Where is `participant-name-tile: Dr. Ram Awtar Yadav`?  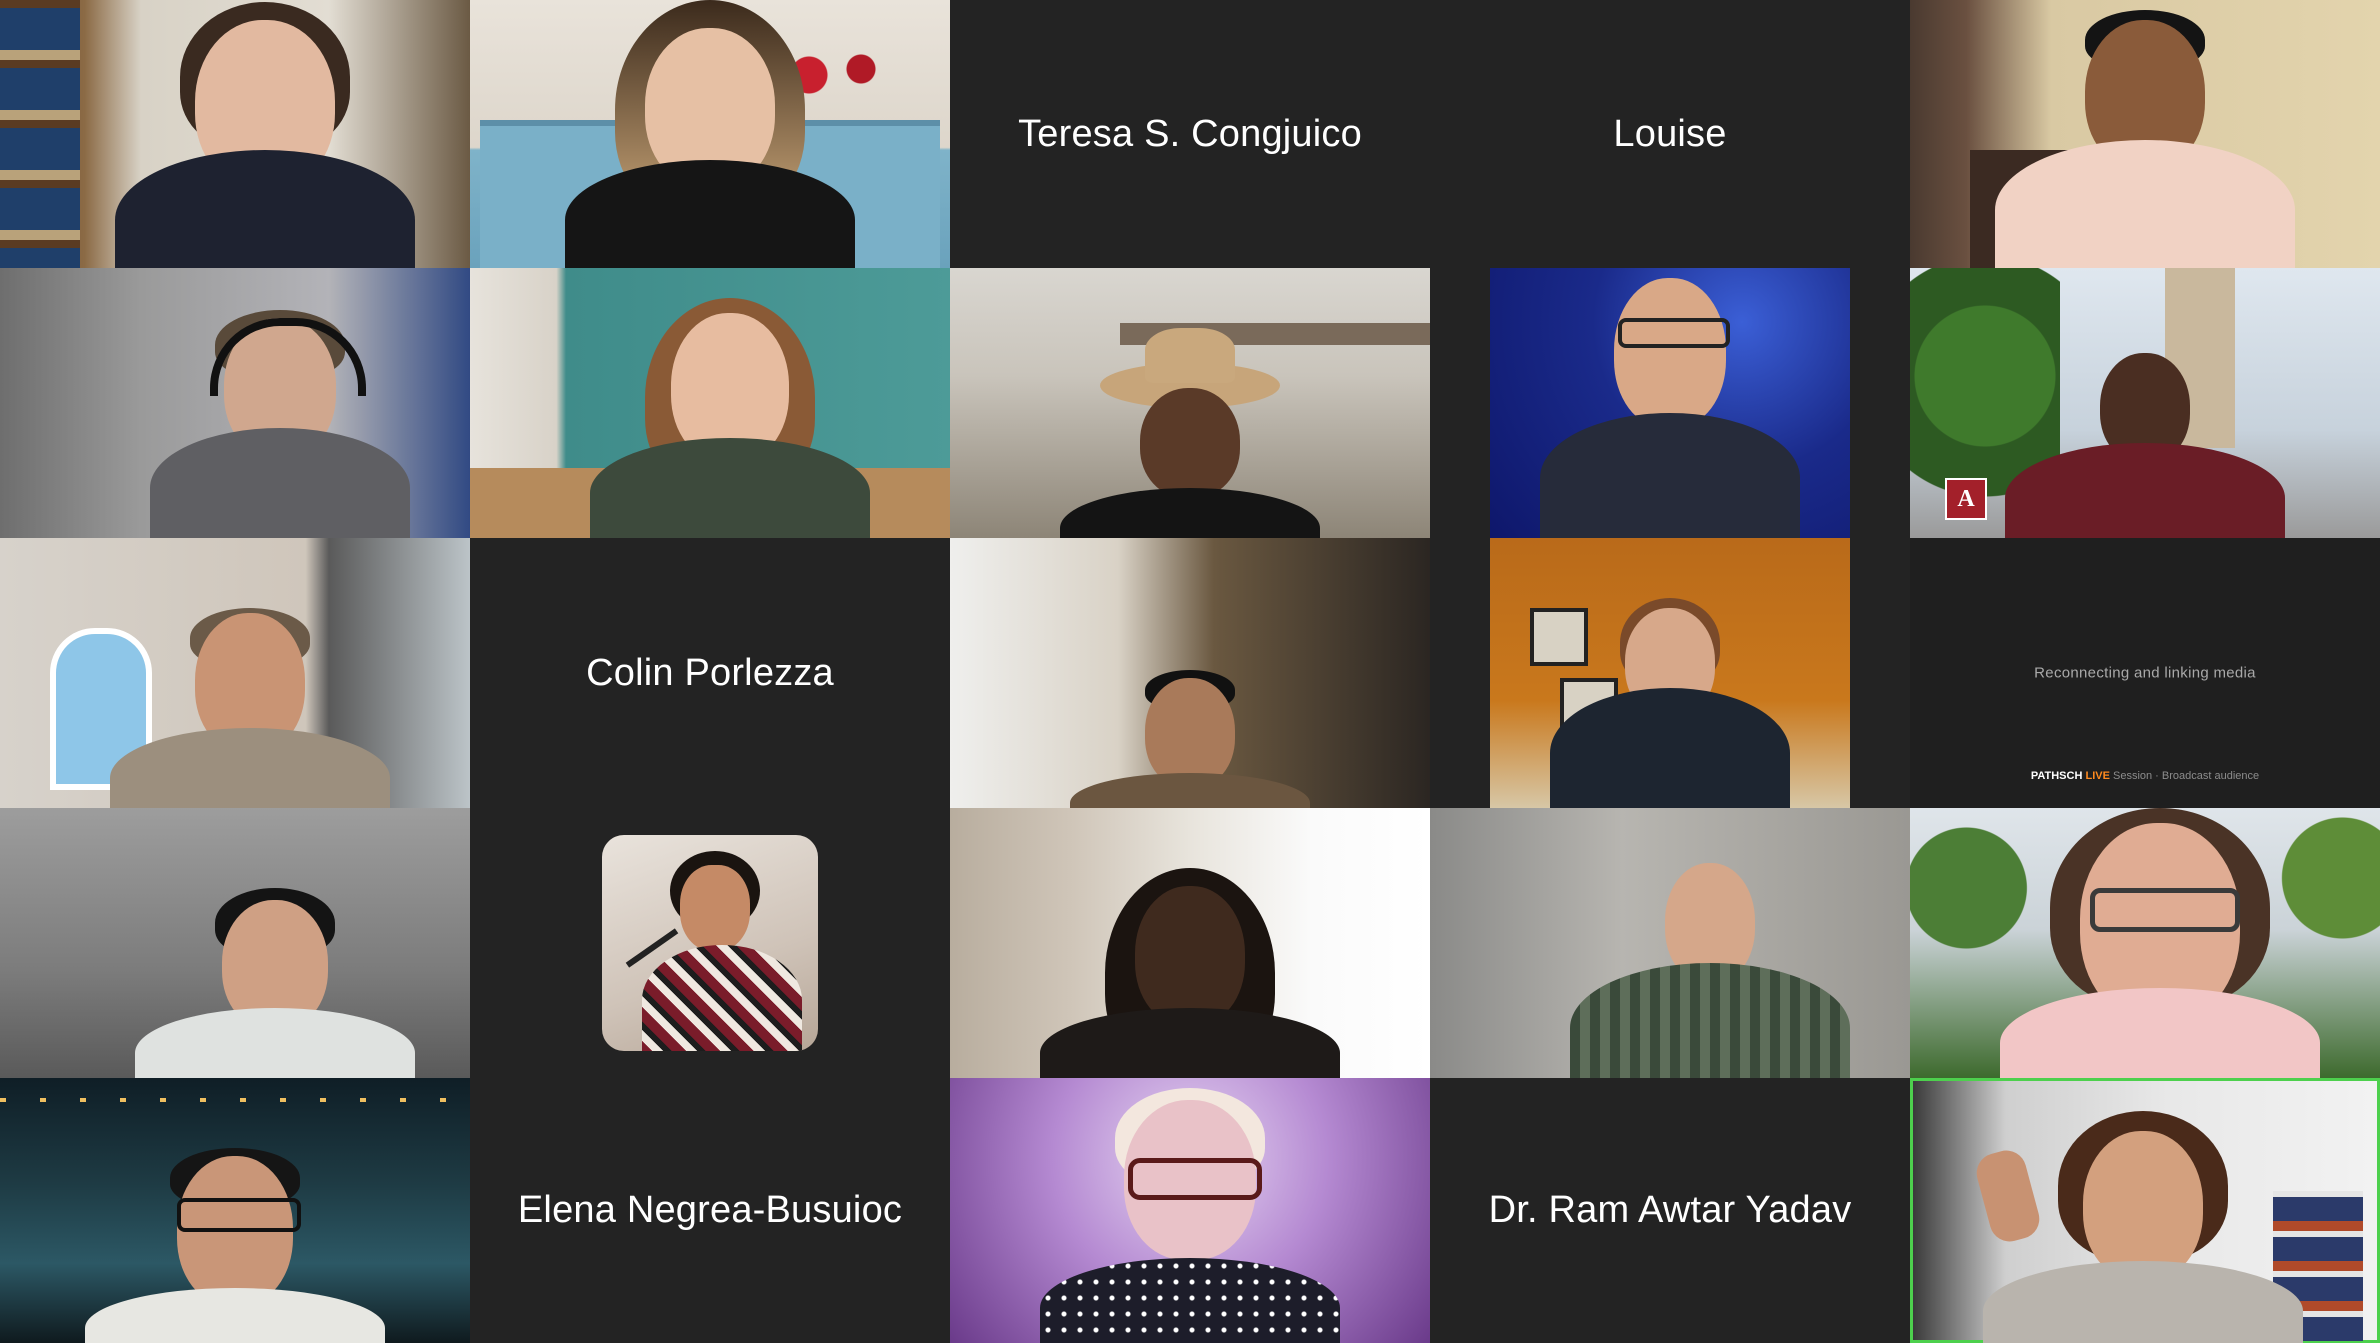
participant-name-tile: Dr. Ram Awtar Yadav is located at coordinates (1670, 1210).